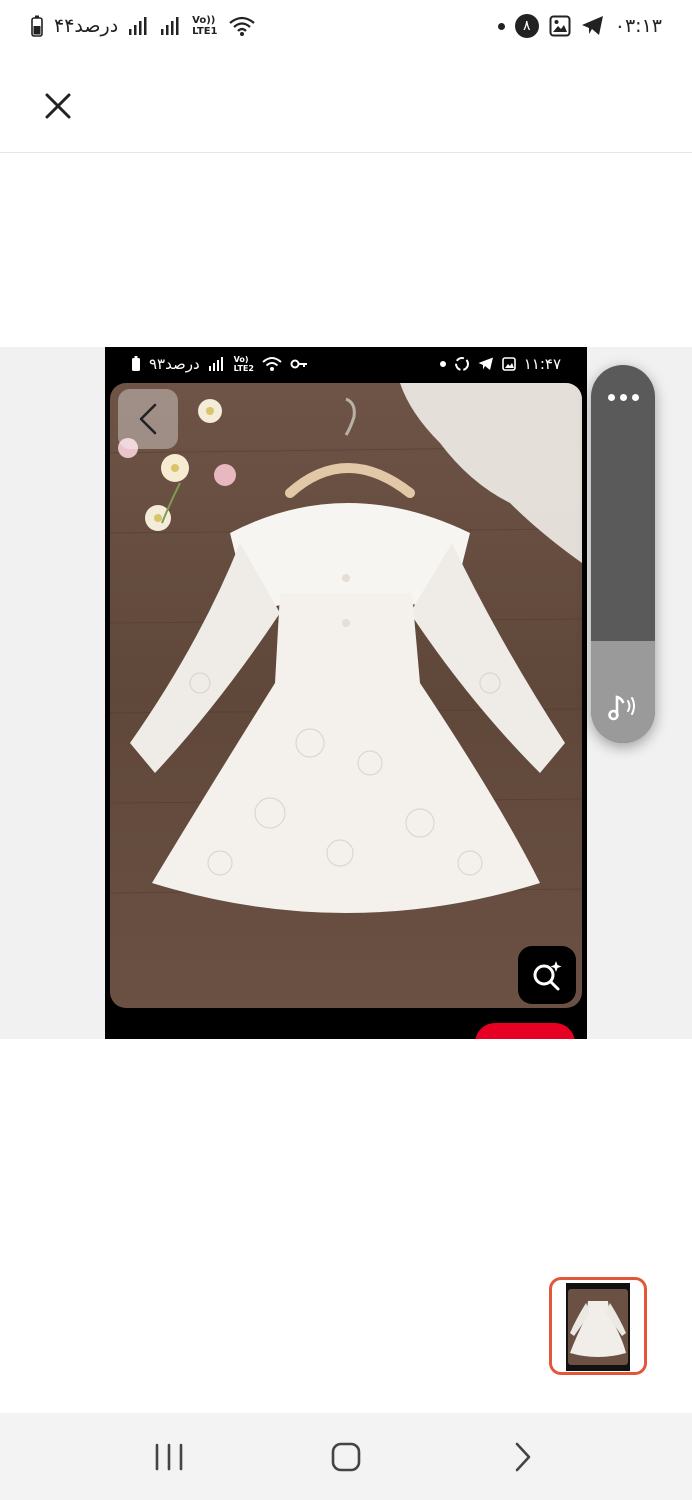 The height and width of the screenshot is (1500, 692). I want to click on embedded-battery-icon, so click(136, 363).